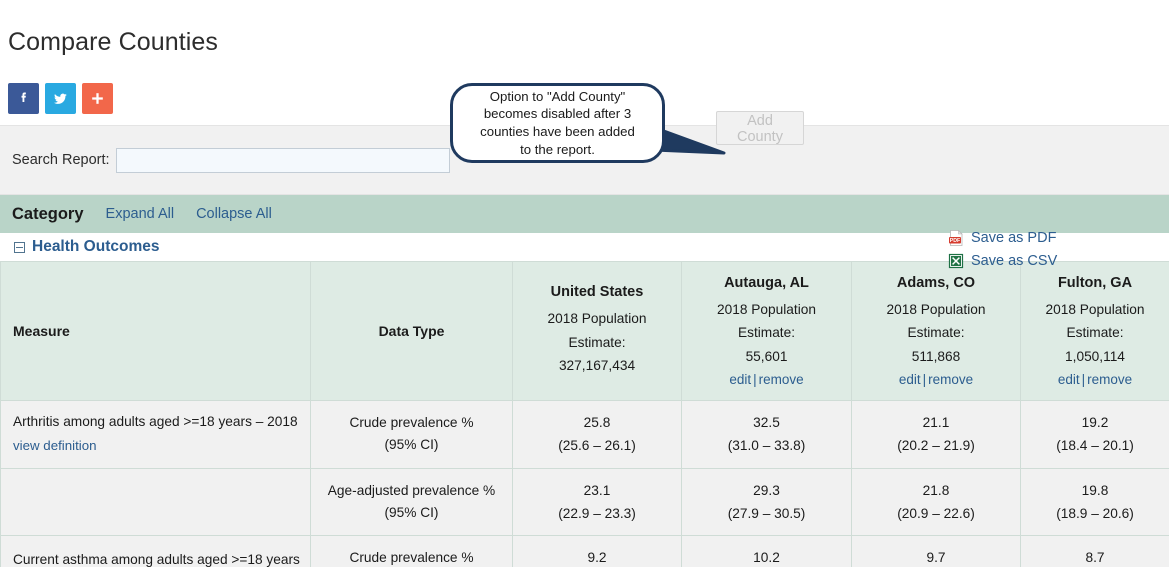  What do you see at coordinates (1095, 282) in the screenshot?
I see `geo-name: Fulton, GA` at bounding box center [1095, 282].